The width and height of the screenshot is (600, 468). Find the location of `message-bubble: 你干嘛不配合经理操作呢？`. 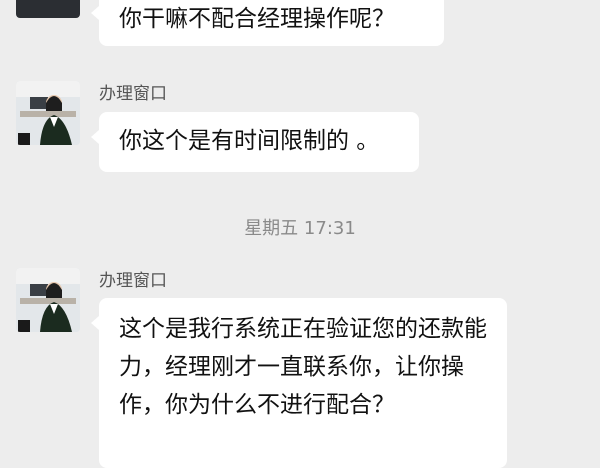

message-bubble: 你干嘛不配合经理操作呢？ is located at coordinates (267, 23).